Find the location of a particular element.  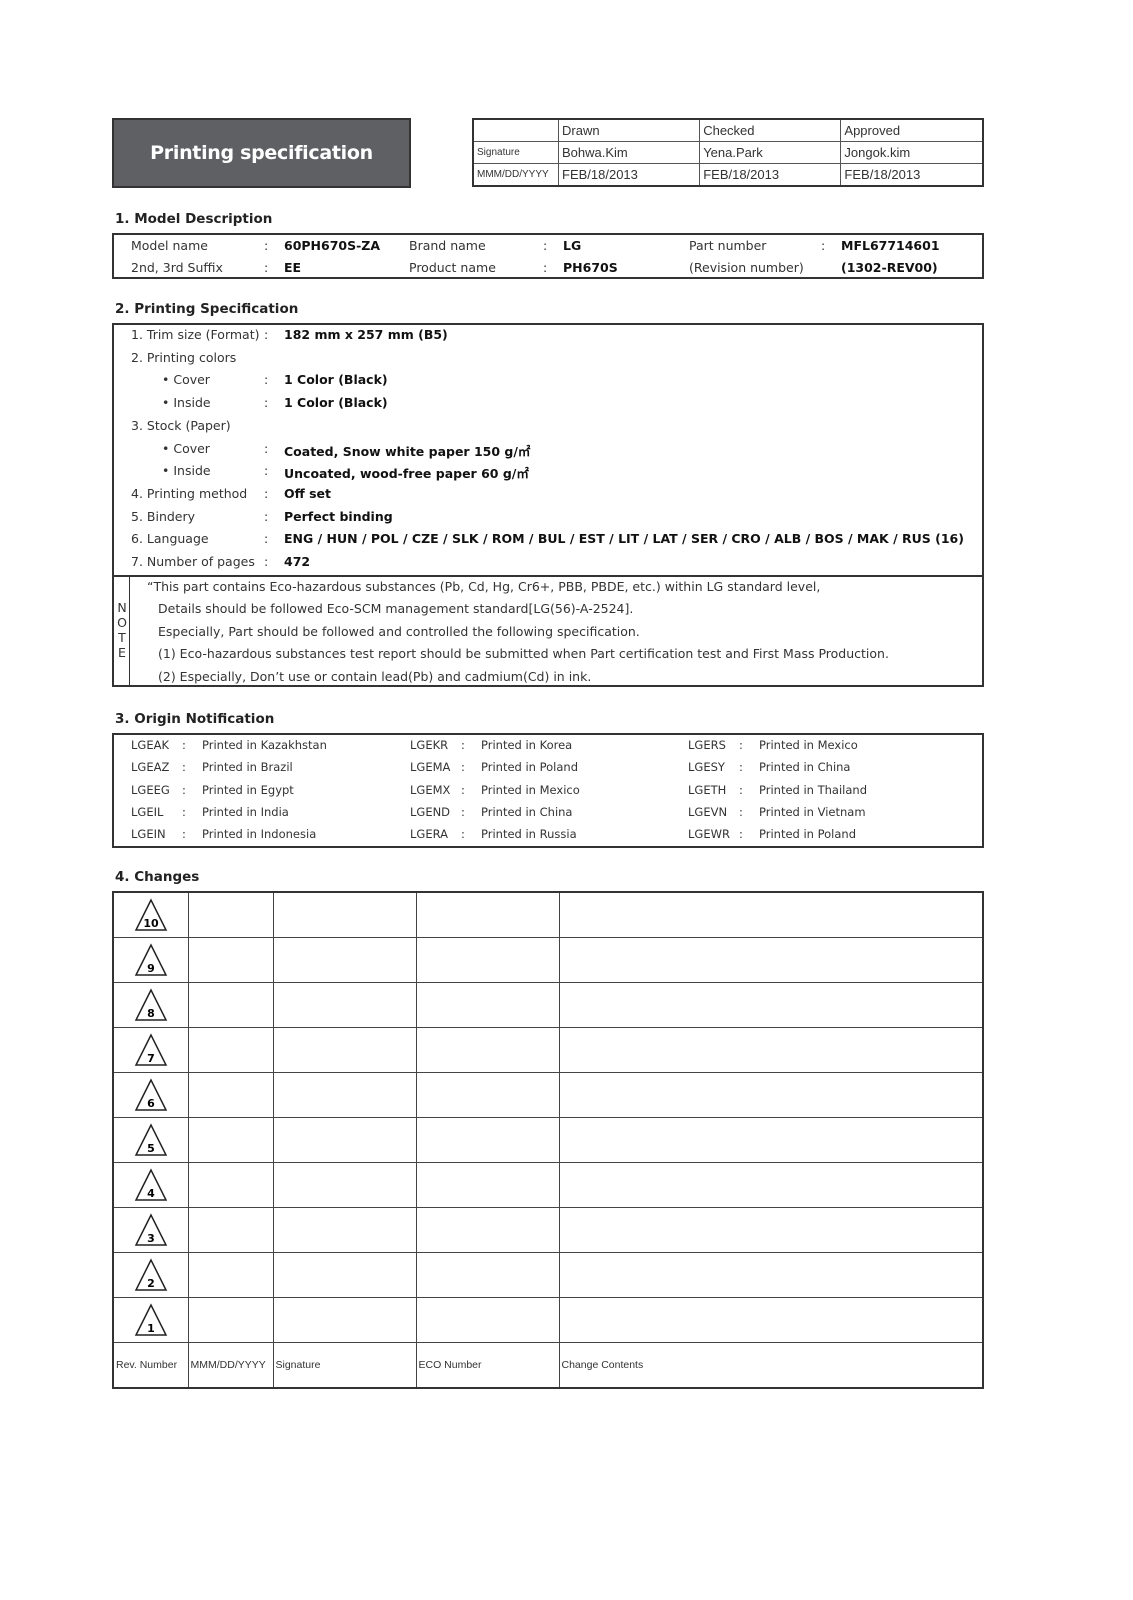

revision-cell: 3 is located at coordinates (150, 1230).